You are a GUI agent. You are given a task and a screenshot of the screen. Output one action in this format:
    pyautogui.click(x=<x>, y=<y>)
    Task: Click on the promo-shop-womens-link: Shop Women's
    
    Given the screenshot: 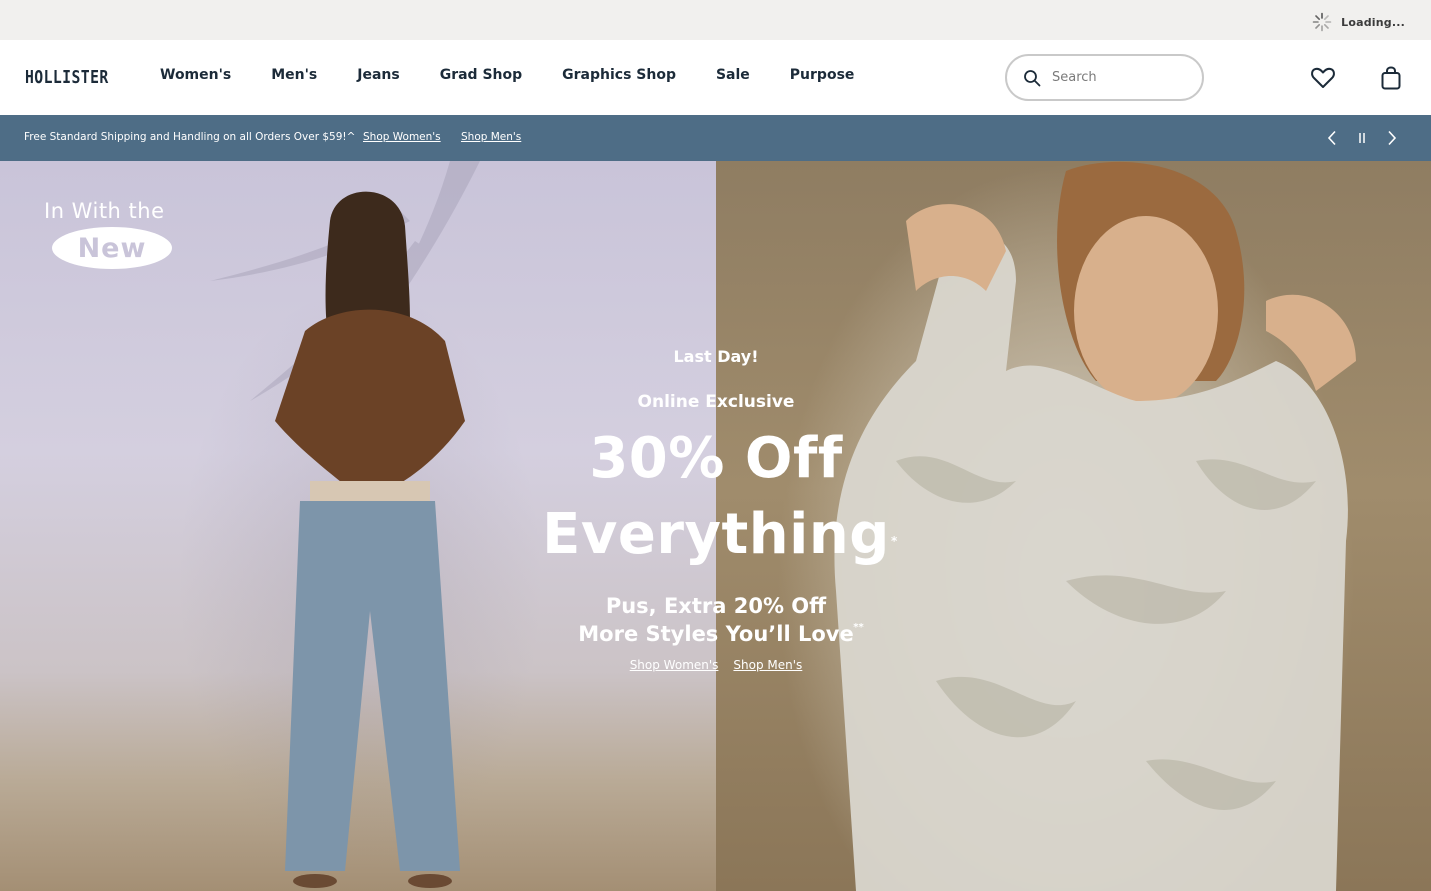 What is the action you would take?
    pyautogui.click(x=402, y=137)
    